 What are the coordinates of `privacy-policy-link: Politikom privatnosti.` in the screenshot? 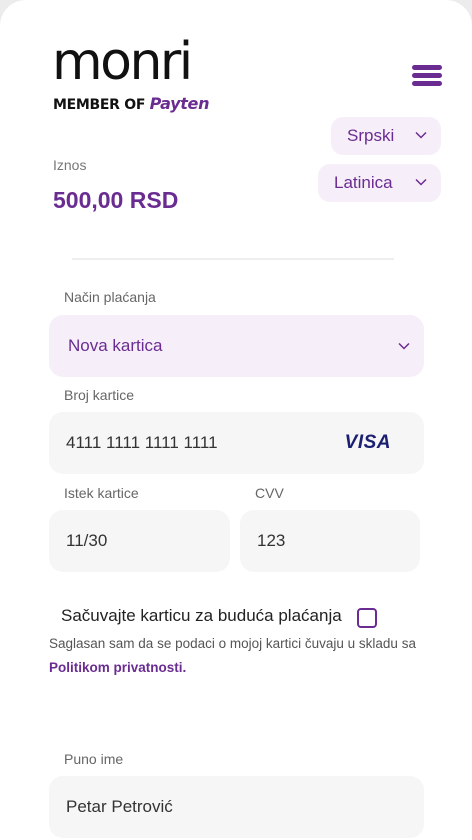 It's located at (117, 667).